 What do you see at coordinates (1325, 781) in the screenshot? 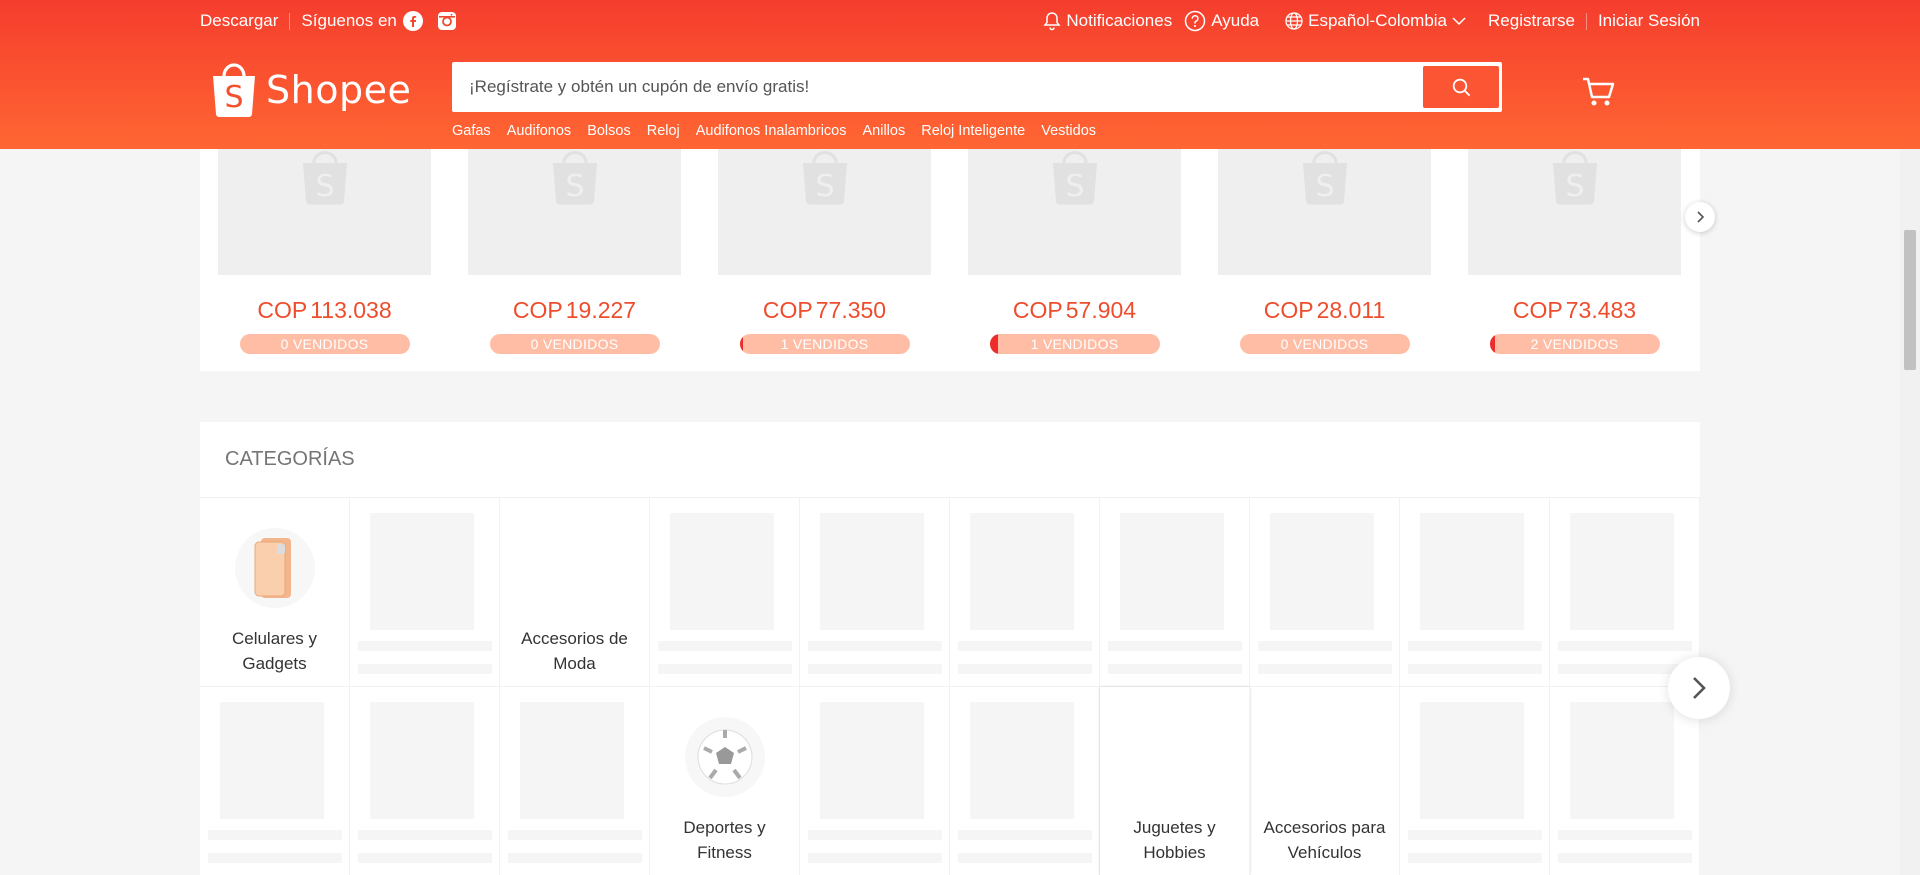
I see `category-item: Accesorios para Vehículos` at bounding box center [1325, 781].